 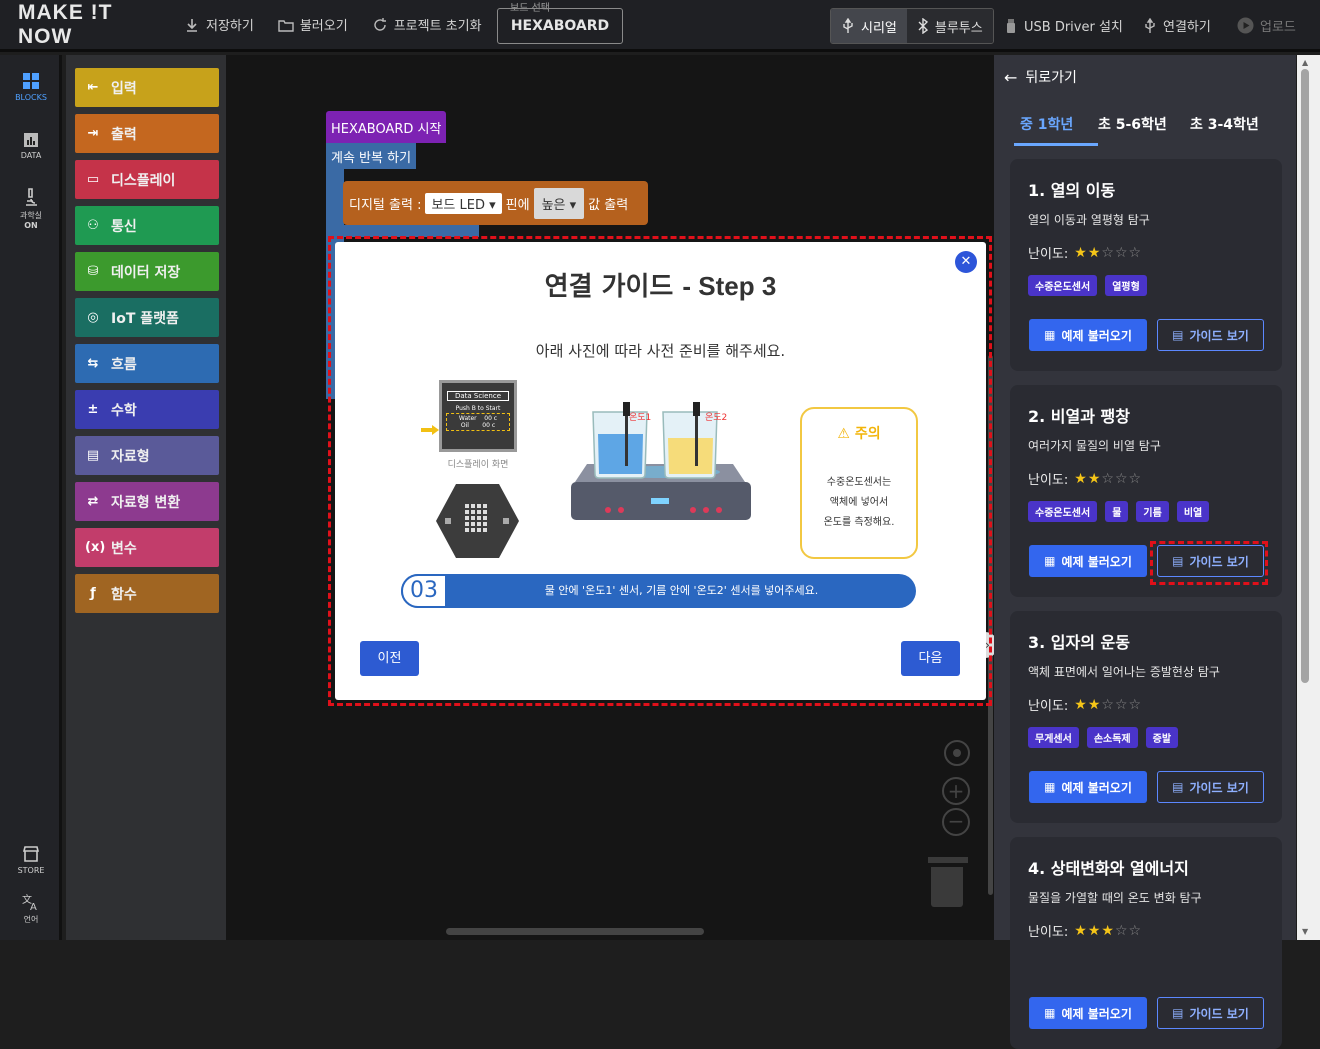 What do you see at coordinates (560, 26) in the screenshot?
I see `board-select: HEXABOARD` at bounding box center [560, 26].